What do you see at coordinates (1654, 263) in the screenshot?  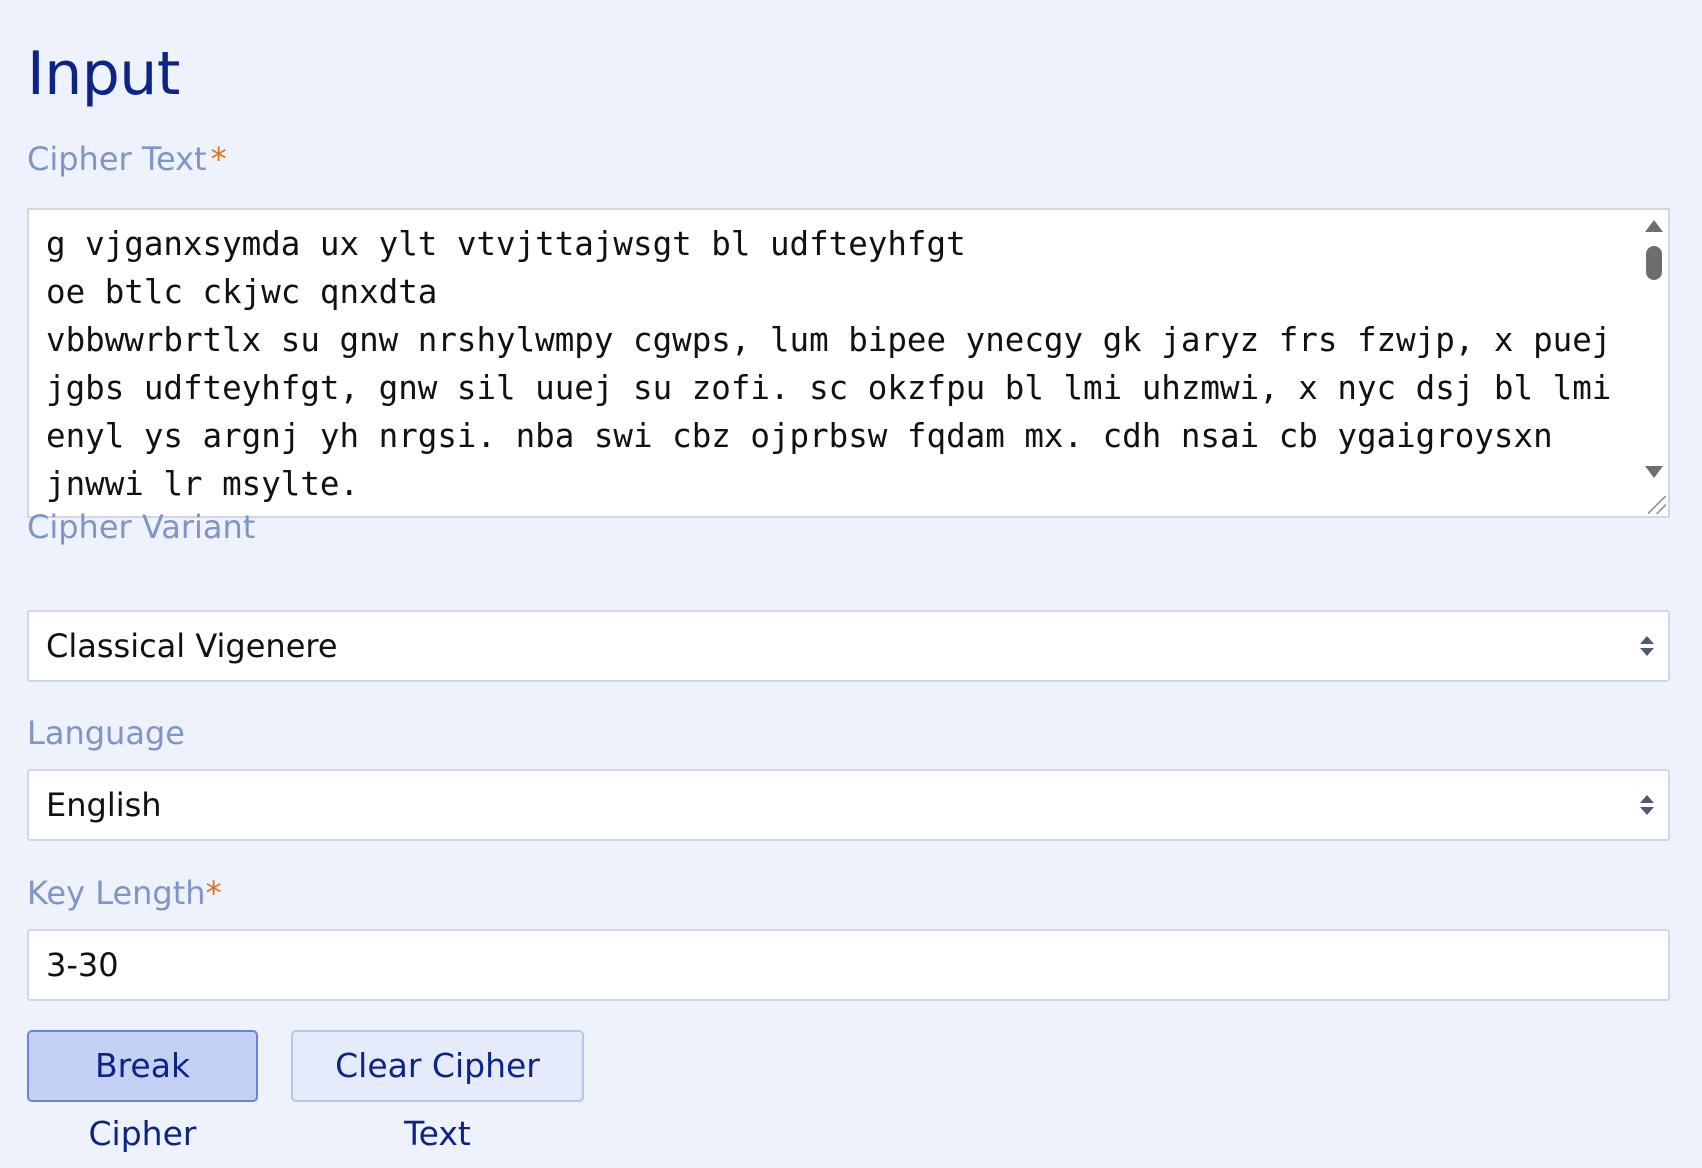 I see `scrollbar-thumb` at bounding box center [1654, 263].